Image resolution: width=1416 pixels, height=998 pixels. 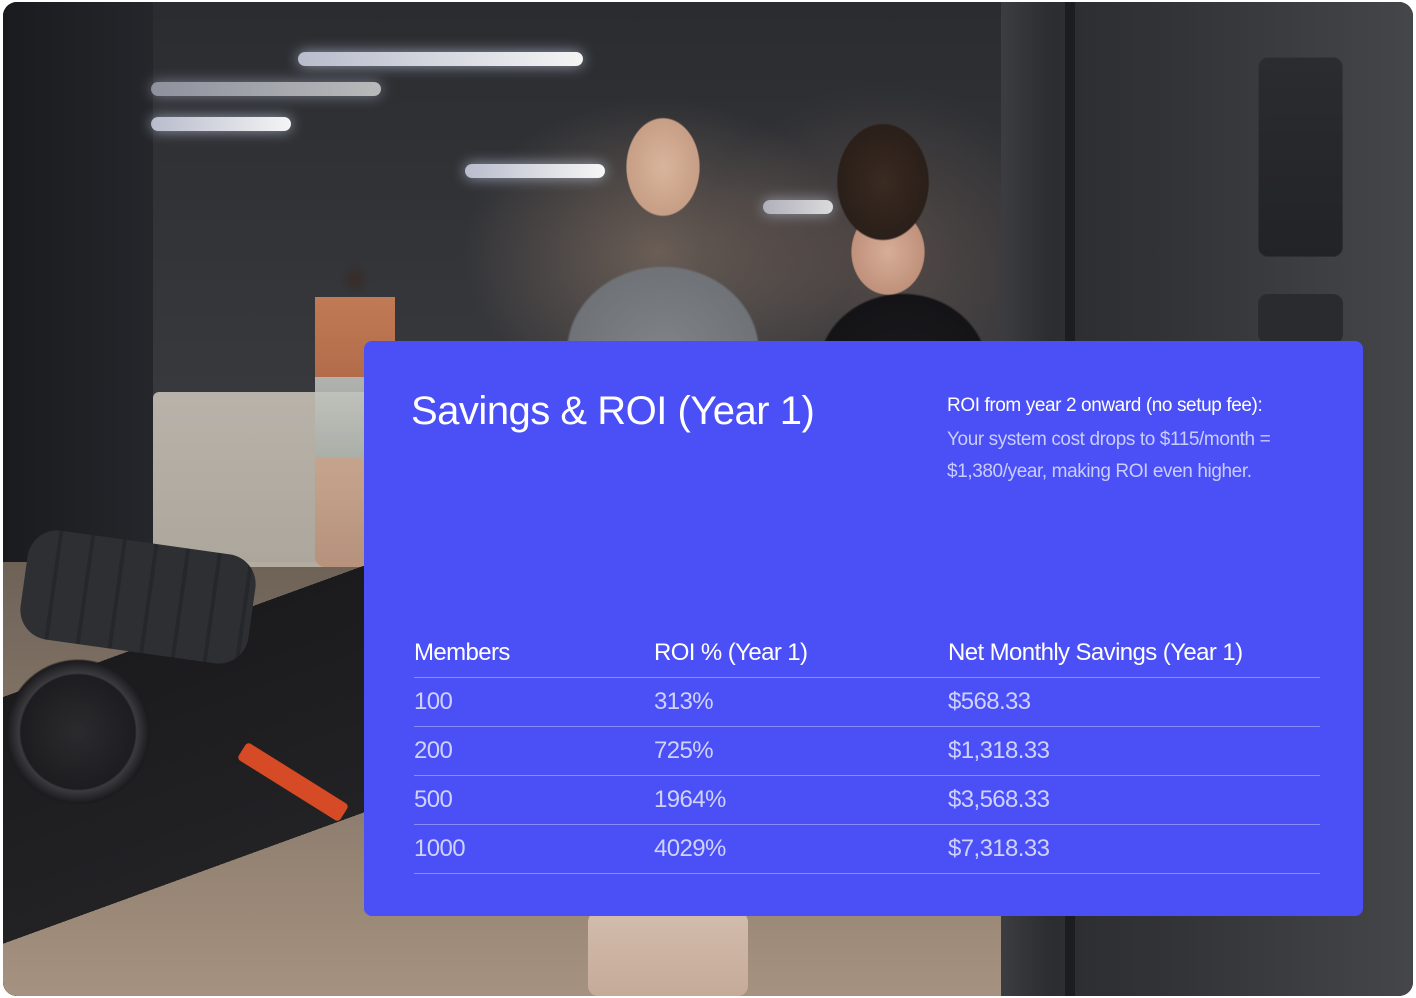 I want to click on roi-cell: 725%, so click(x=684, y=750).